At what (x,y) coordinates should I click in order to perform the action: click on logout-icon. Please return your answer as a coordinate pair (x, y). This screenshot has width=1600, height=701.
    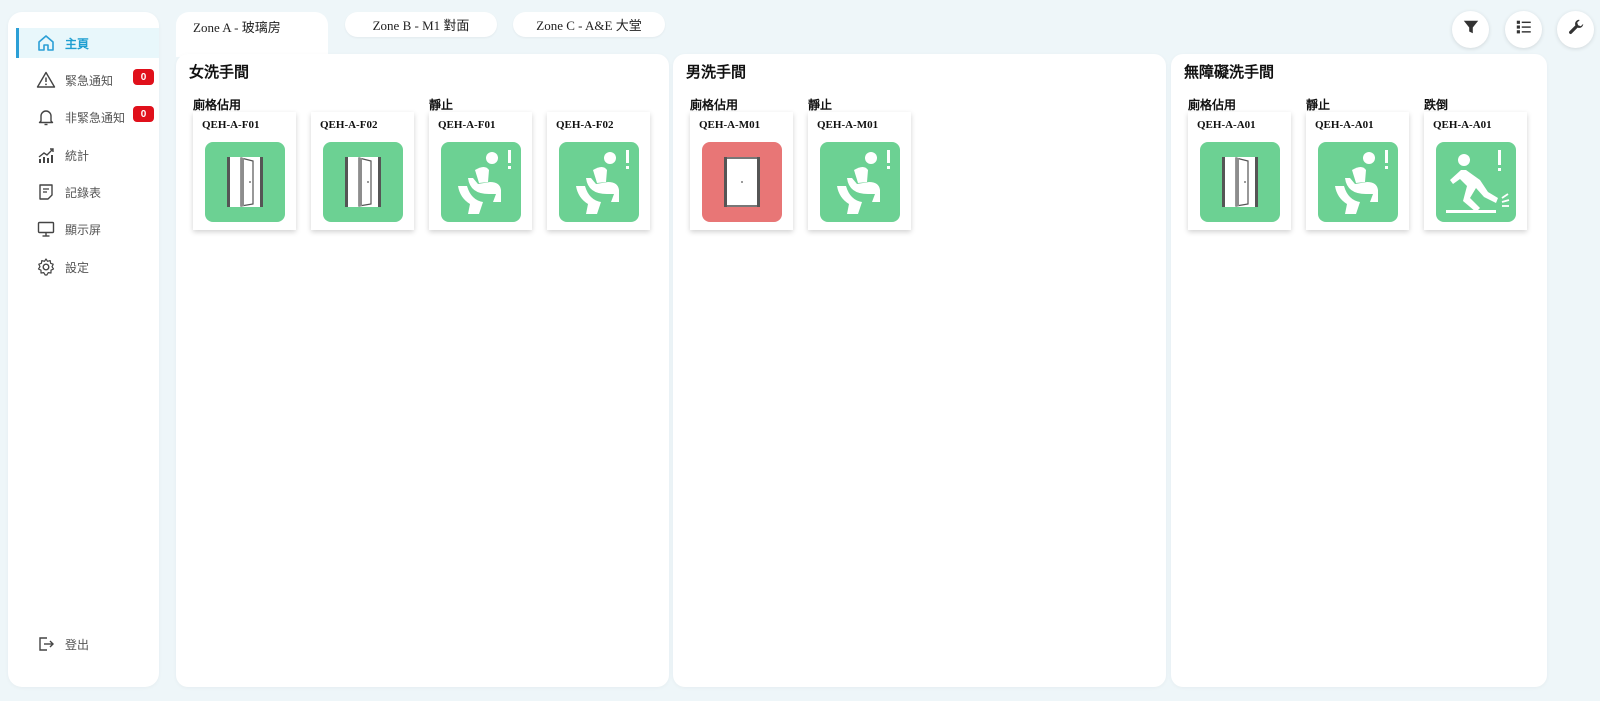
    Looking at the image, I should click on (46, 644).